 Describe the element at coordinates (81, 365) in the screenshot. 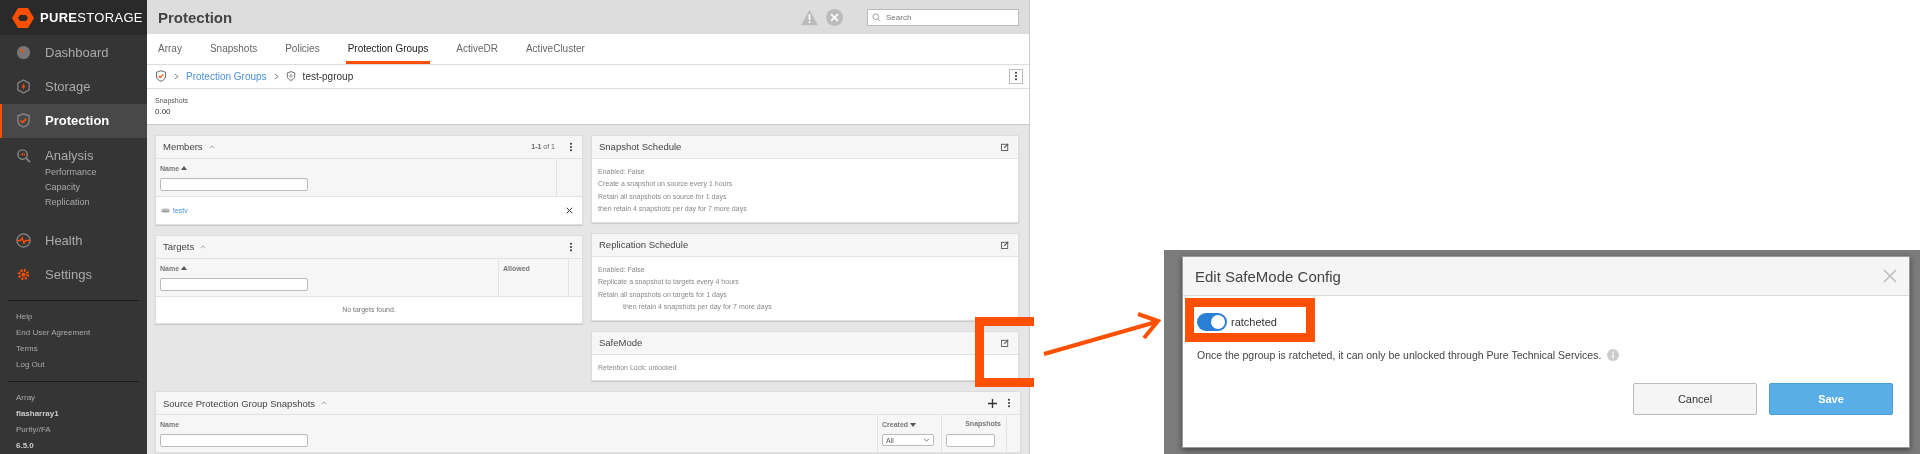

I see `sidebar-link: Log Out` at that location.